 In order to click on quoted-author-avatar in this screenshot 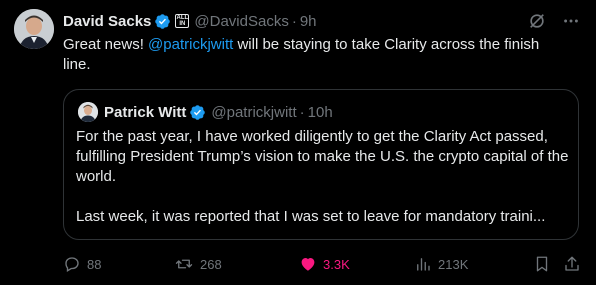, I will do `click(88, 112)`.